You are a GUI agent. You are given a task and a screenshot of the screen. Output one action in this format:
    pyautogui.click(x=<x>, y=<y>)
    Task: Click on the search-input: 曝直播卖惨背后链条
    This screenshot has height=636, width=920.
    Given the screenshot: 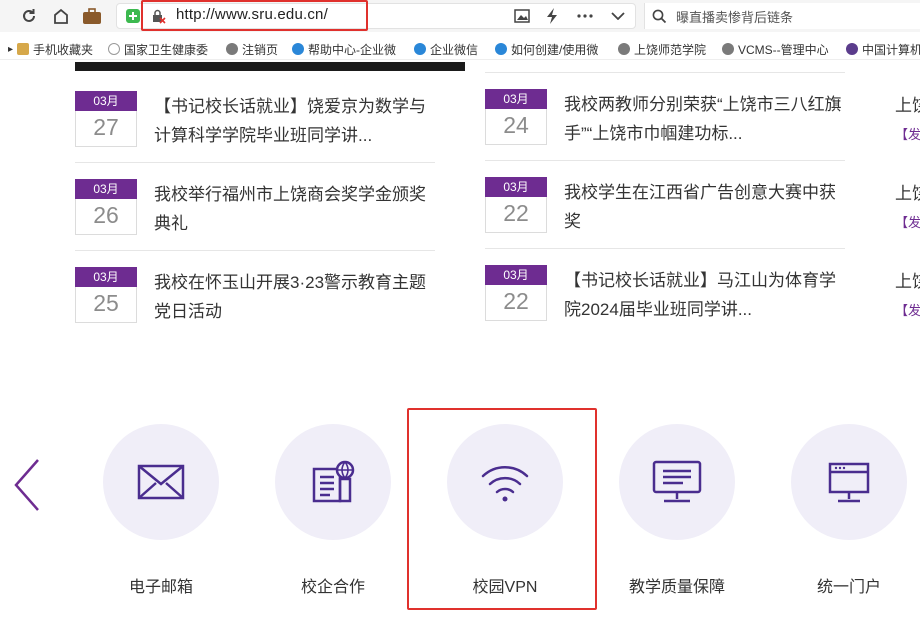 What is the action you would take?
    pyautogui.click(x=734, y=16)
    